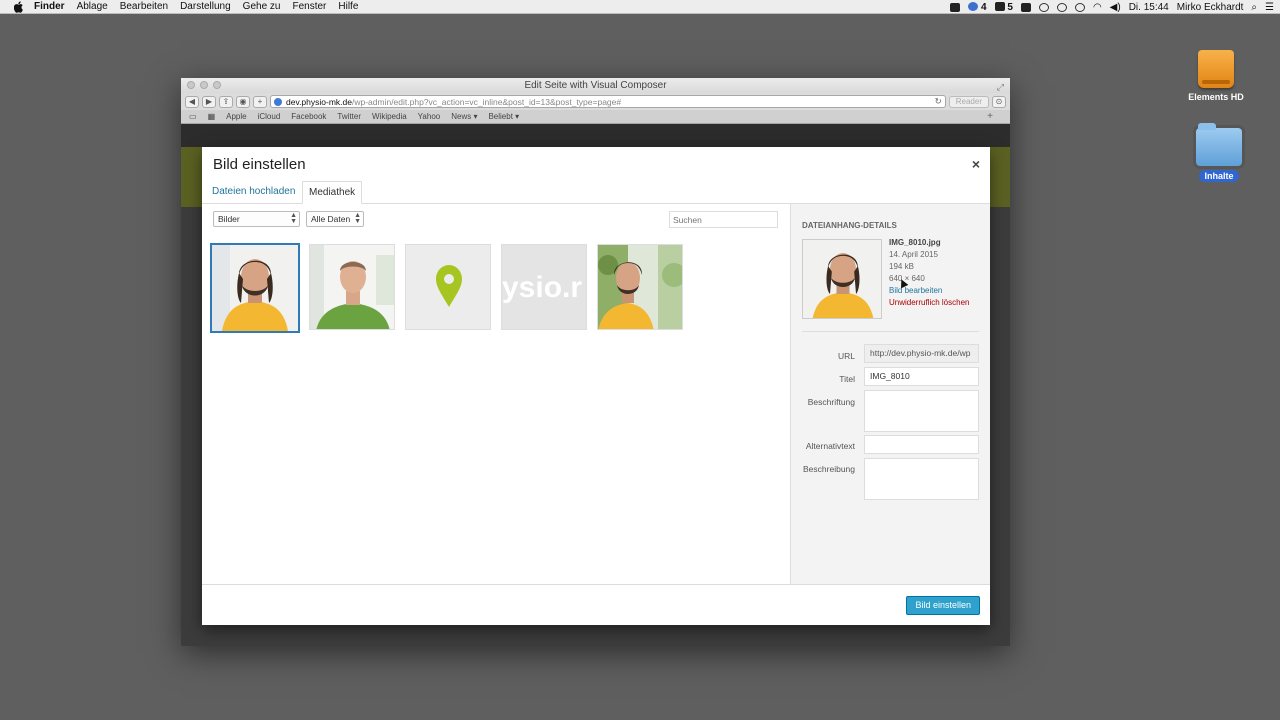 This screenshot has width=1280, height=720. I want to click on caption-label: Beschriftung, so click(831, 402).